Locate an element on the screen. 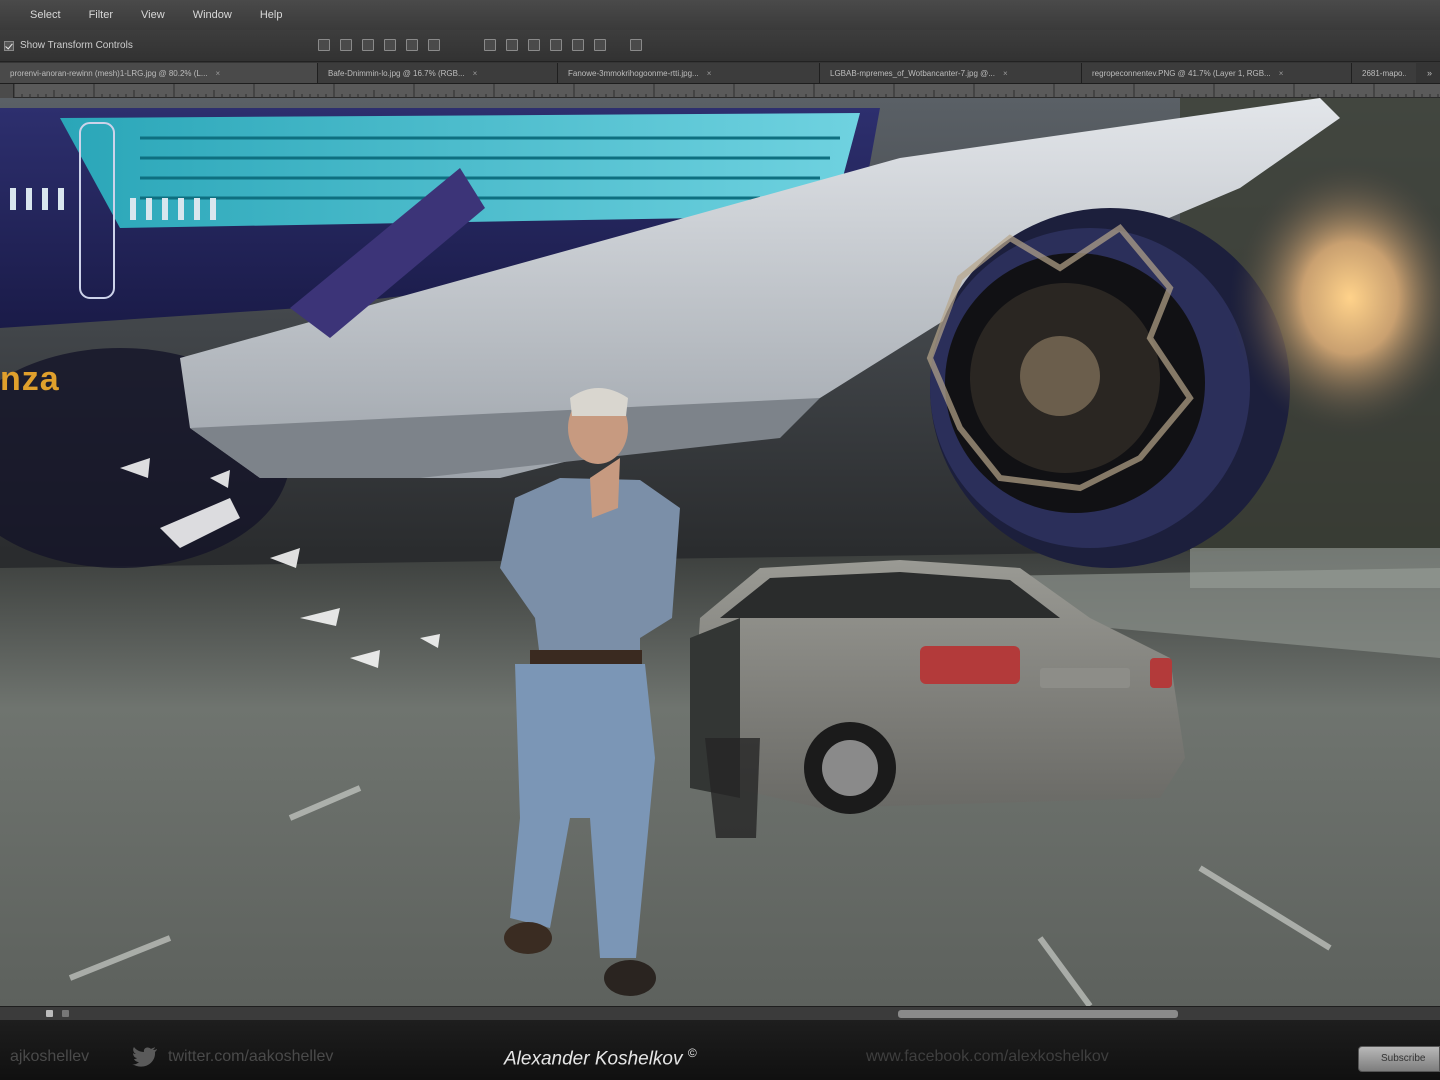 This screenshot has width=1440, height=1080. distribute-top-icon is located at coordinates (490, 45).